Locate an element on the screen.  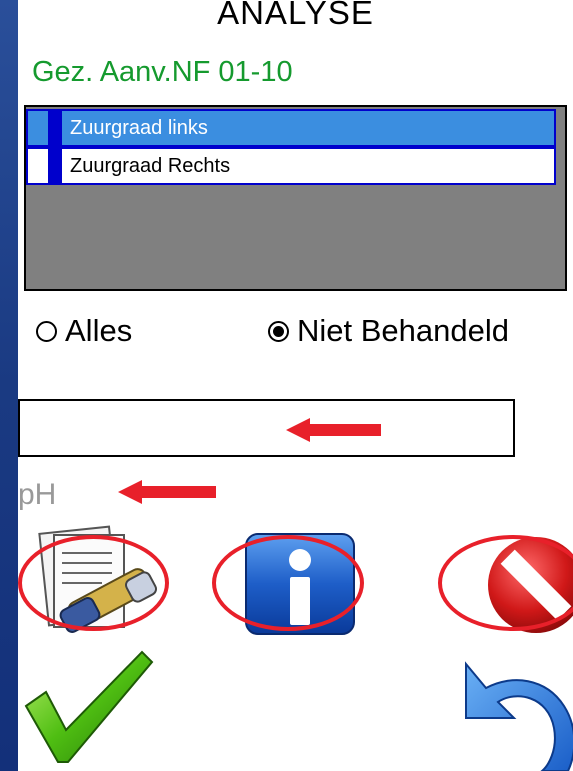
page-subtitle: Gez. Aanv.NF 01-10 is located at coordinates (162, 72).